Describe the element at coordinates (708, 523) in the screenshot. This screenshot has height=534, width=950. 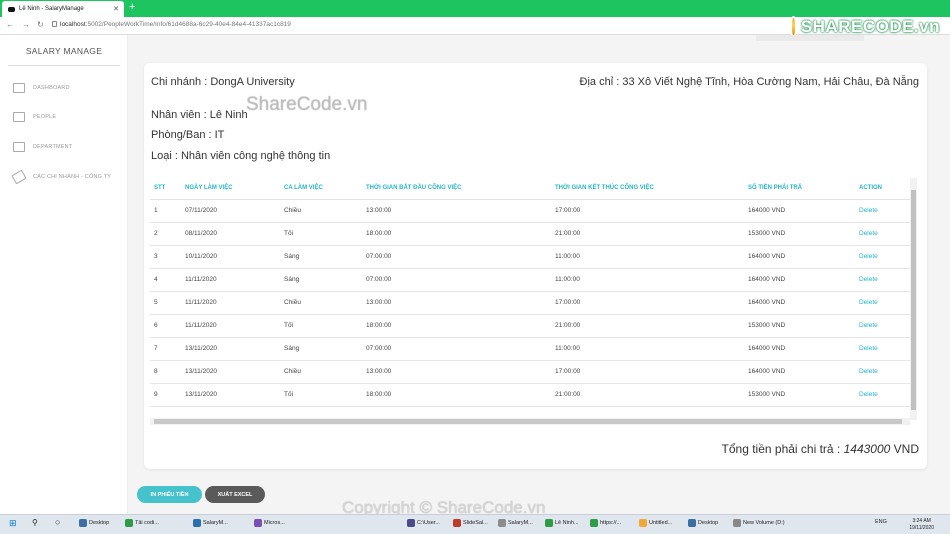
I see `taskbar-app-label: Desktop` at that location.